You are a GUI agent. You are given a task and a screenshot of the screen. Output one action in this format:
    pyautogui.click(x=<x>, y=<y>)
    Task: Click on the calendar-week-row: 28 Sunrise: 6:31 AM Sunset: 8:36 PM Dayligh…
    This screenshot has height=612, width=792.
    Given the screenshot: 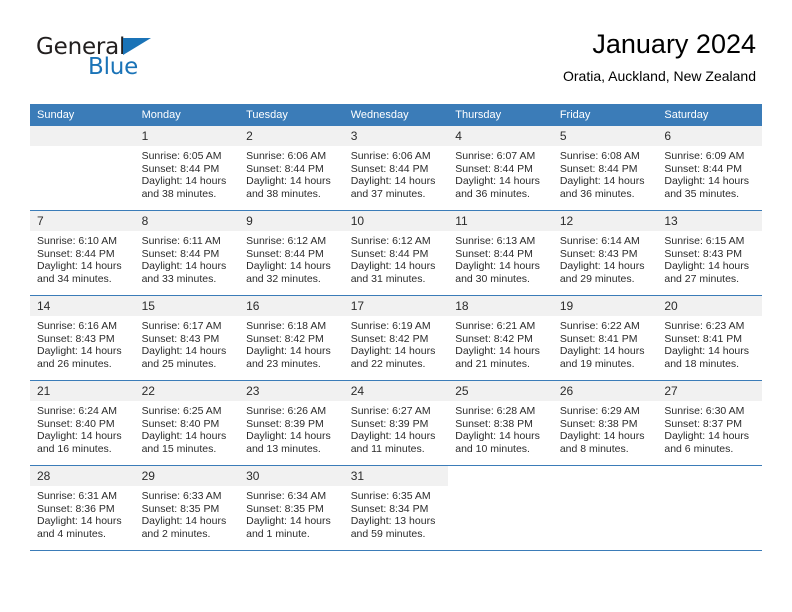 What is the action you would take?
    pyautogui.click(x=396, y=508)
    